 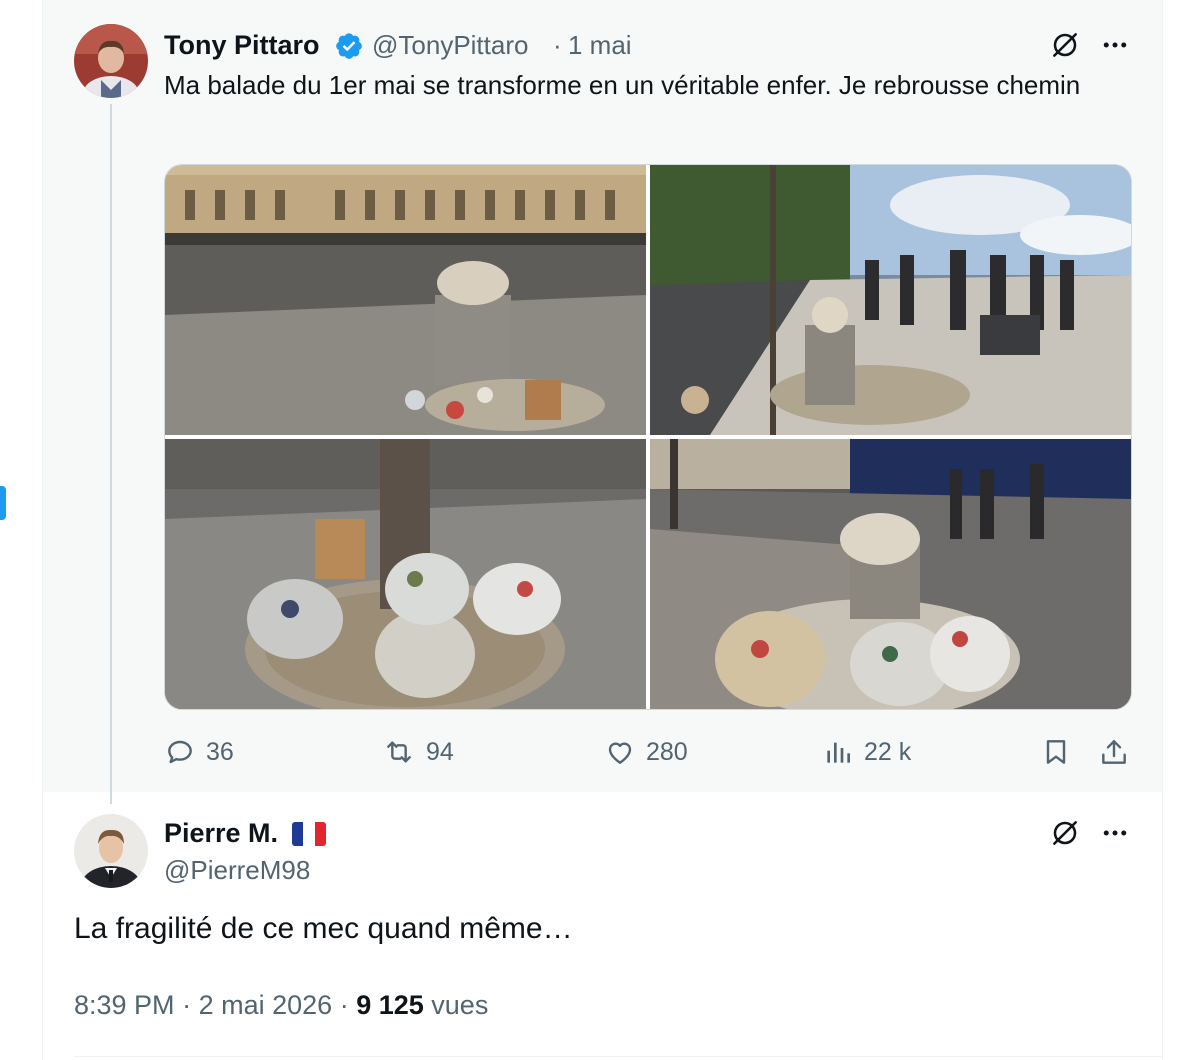 I want to click on tony-handle: @TonyPittaro, so click(x=450, y=45).